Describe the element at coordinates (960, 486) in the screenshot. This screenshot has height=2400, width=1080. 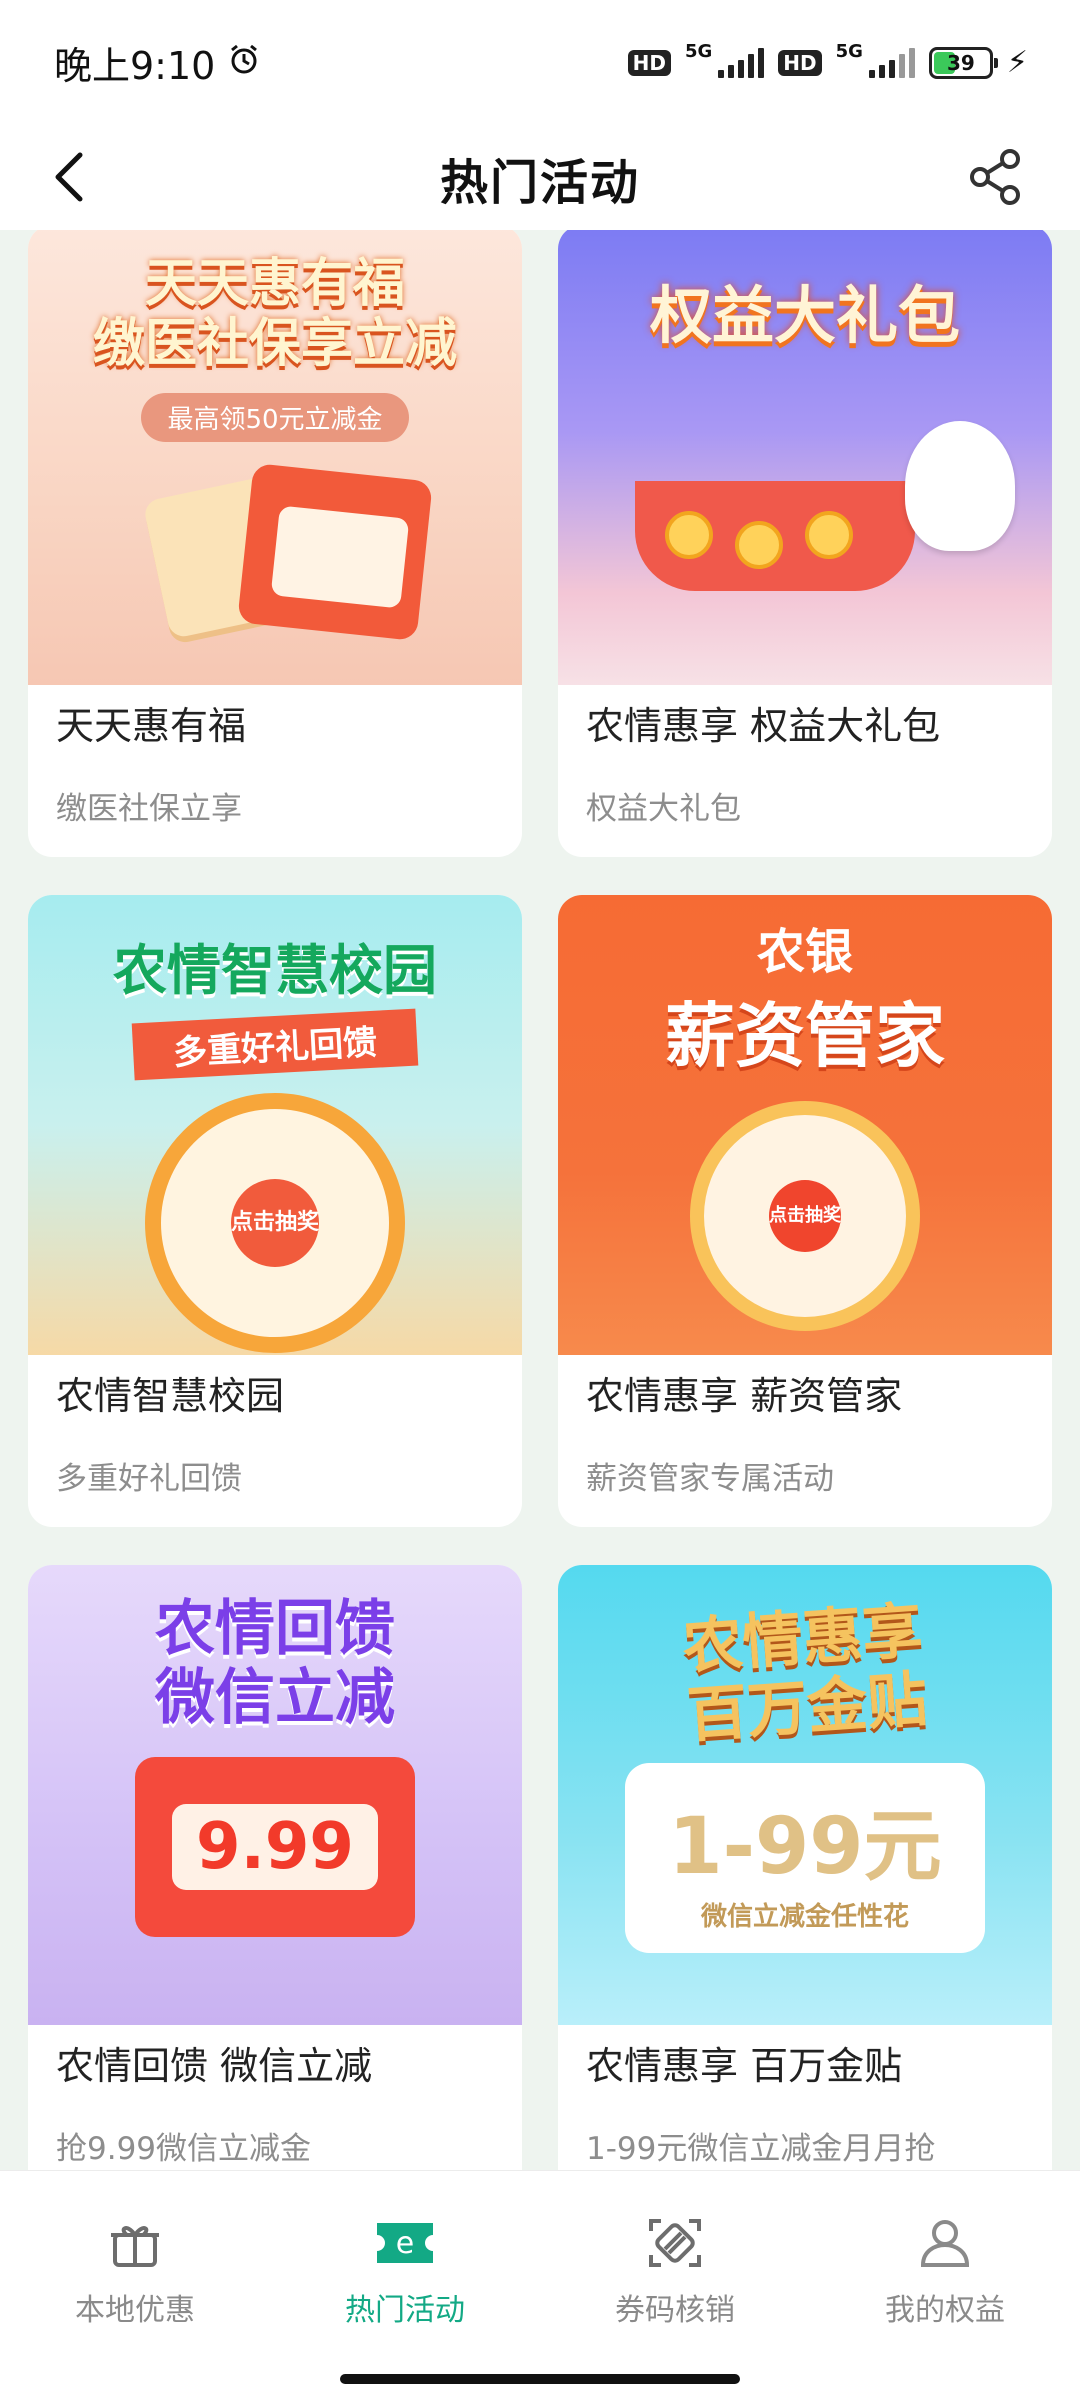
I see `mascot-image` at that location.